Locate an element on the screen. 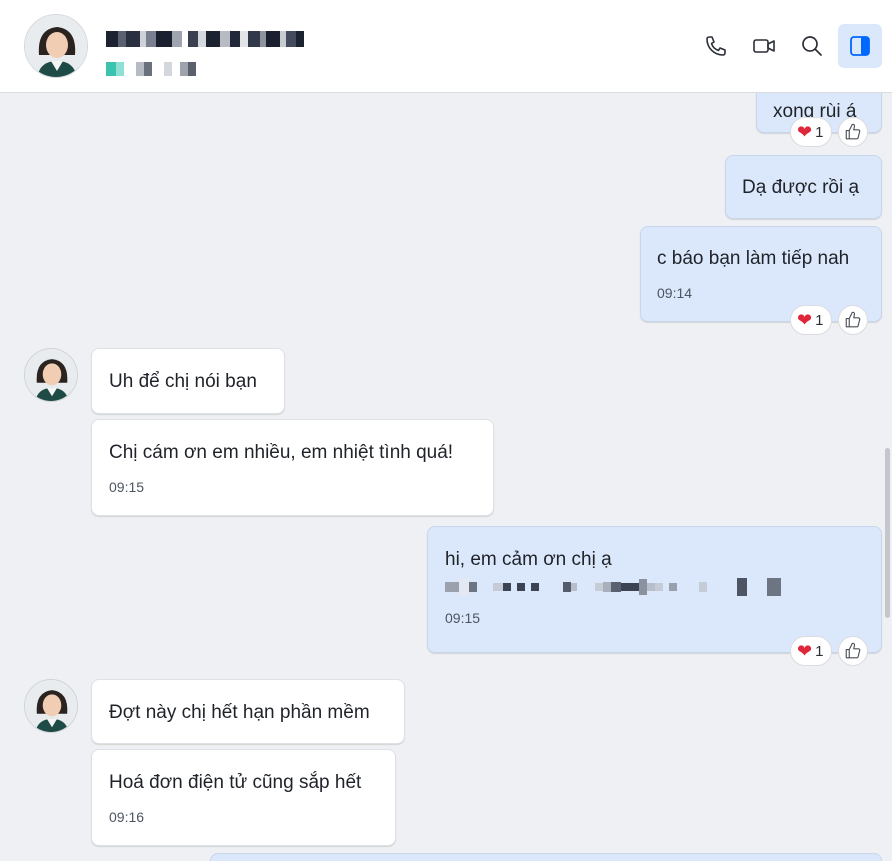 This screenshot has width=892, height=861. message-text: Chị cám ơn em nhiều, em nhiệt tình quá! is located at coordinates (281, 452).